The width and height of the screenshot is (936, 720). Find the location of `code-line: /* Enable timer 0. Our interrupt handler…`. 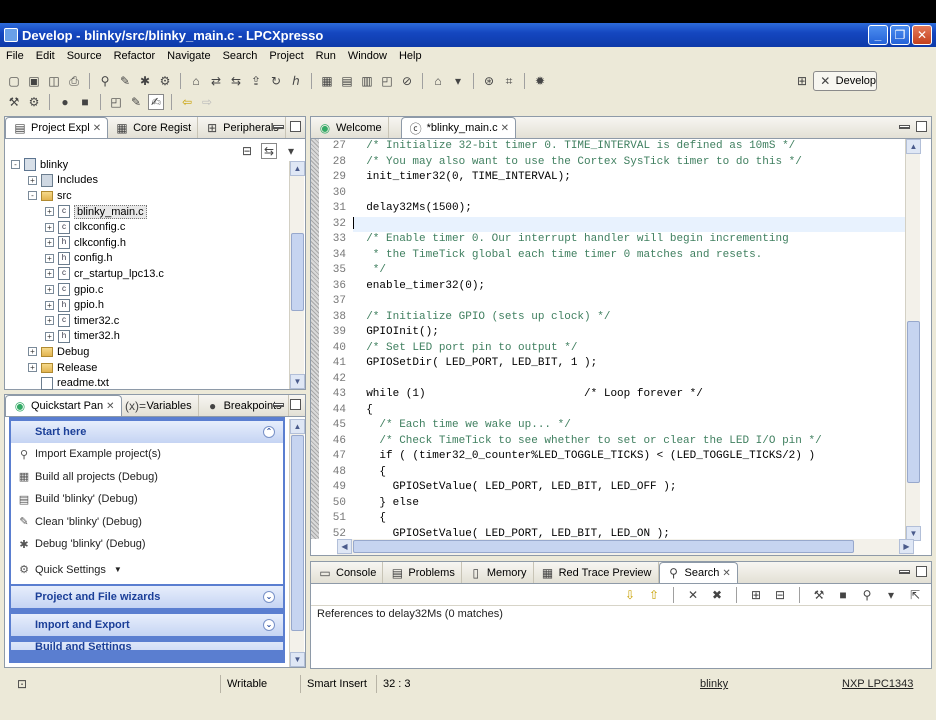

code-line: /* Enable timer 0. Our interrupt handler… is located at coordinates (633, 240).